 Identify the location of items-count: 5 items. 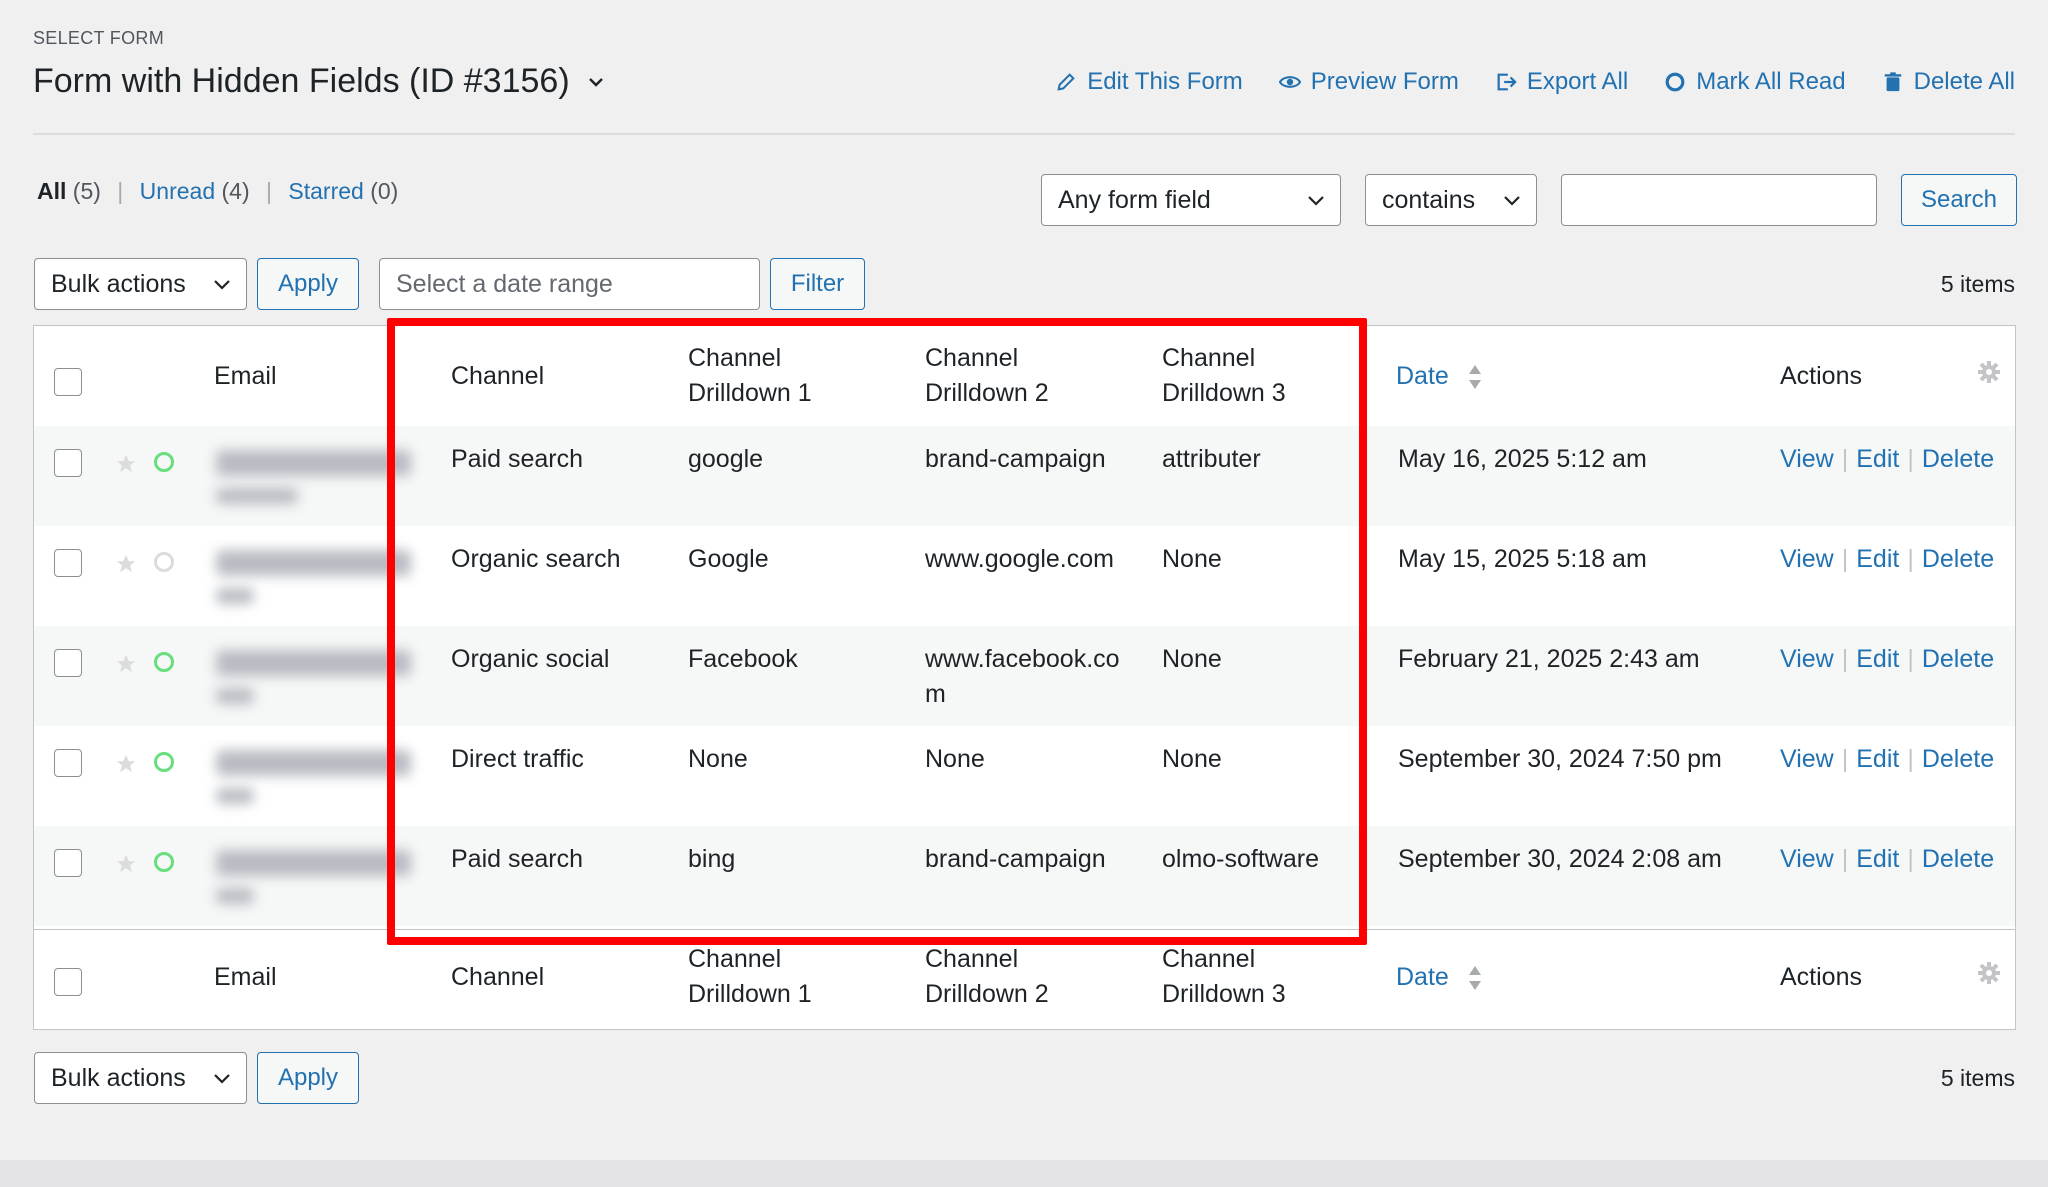
(1977, 284).